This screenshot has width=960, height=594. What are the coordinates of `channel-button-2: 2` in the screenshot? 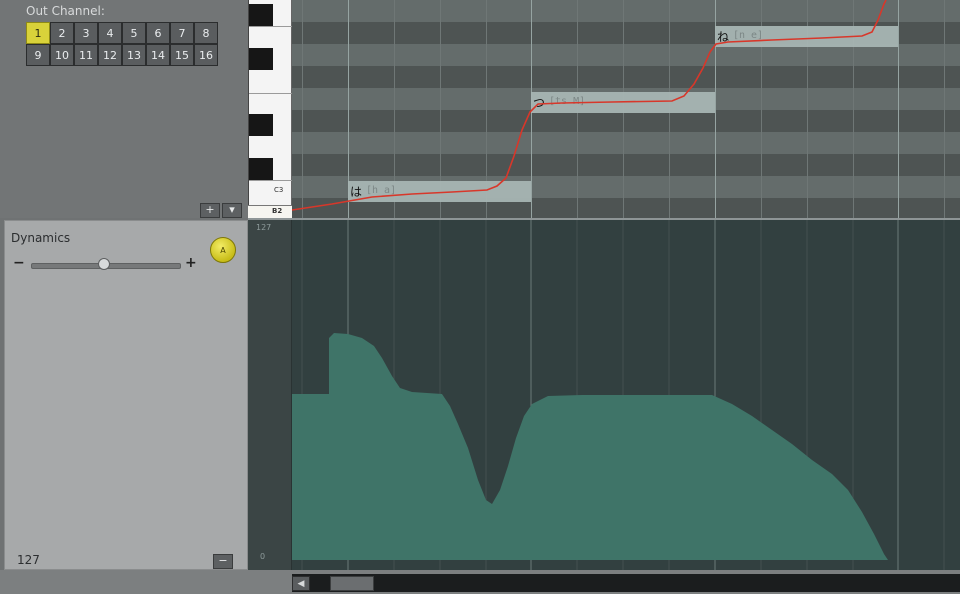 It's located at (62, 33).